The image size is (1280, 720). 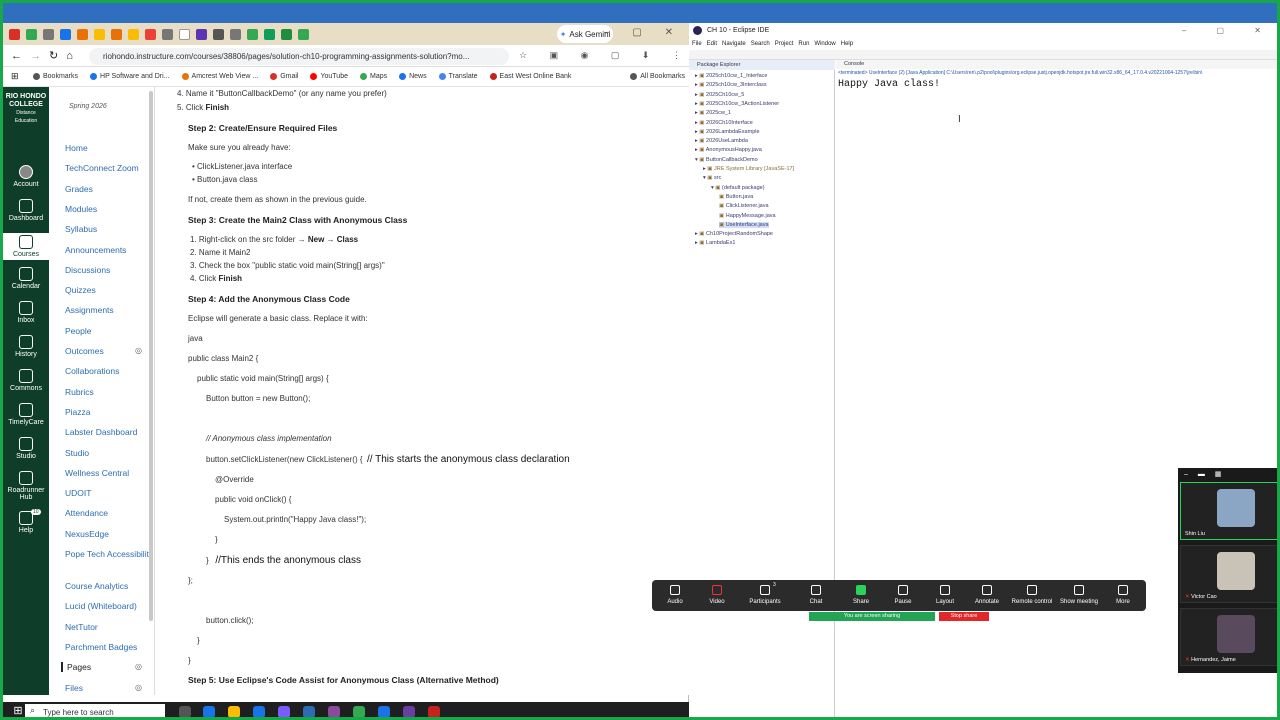 I want to click on course-nav-udoit: UDOIT, so click(x=78, y=493).